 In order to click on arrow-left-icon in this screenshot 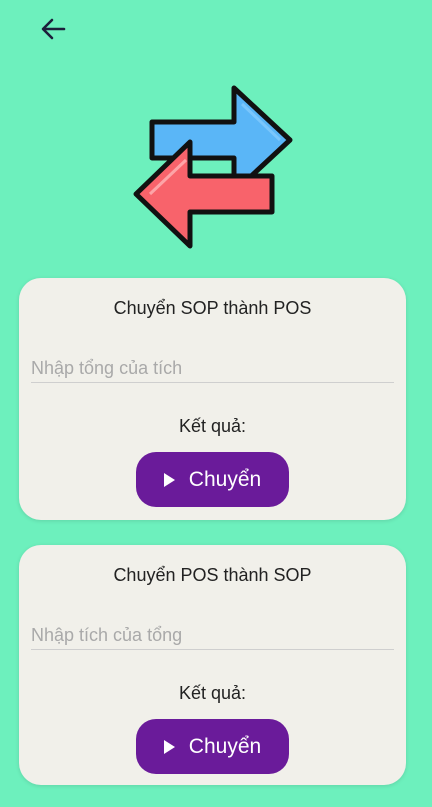, I will do `click(53, 29)`.